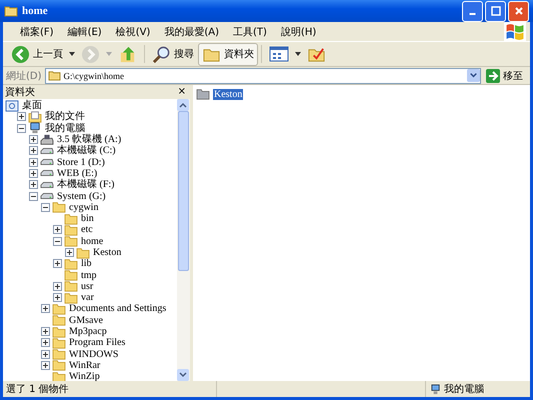  I want to click on tree-item: Documents and Settings, so click(117, 308).